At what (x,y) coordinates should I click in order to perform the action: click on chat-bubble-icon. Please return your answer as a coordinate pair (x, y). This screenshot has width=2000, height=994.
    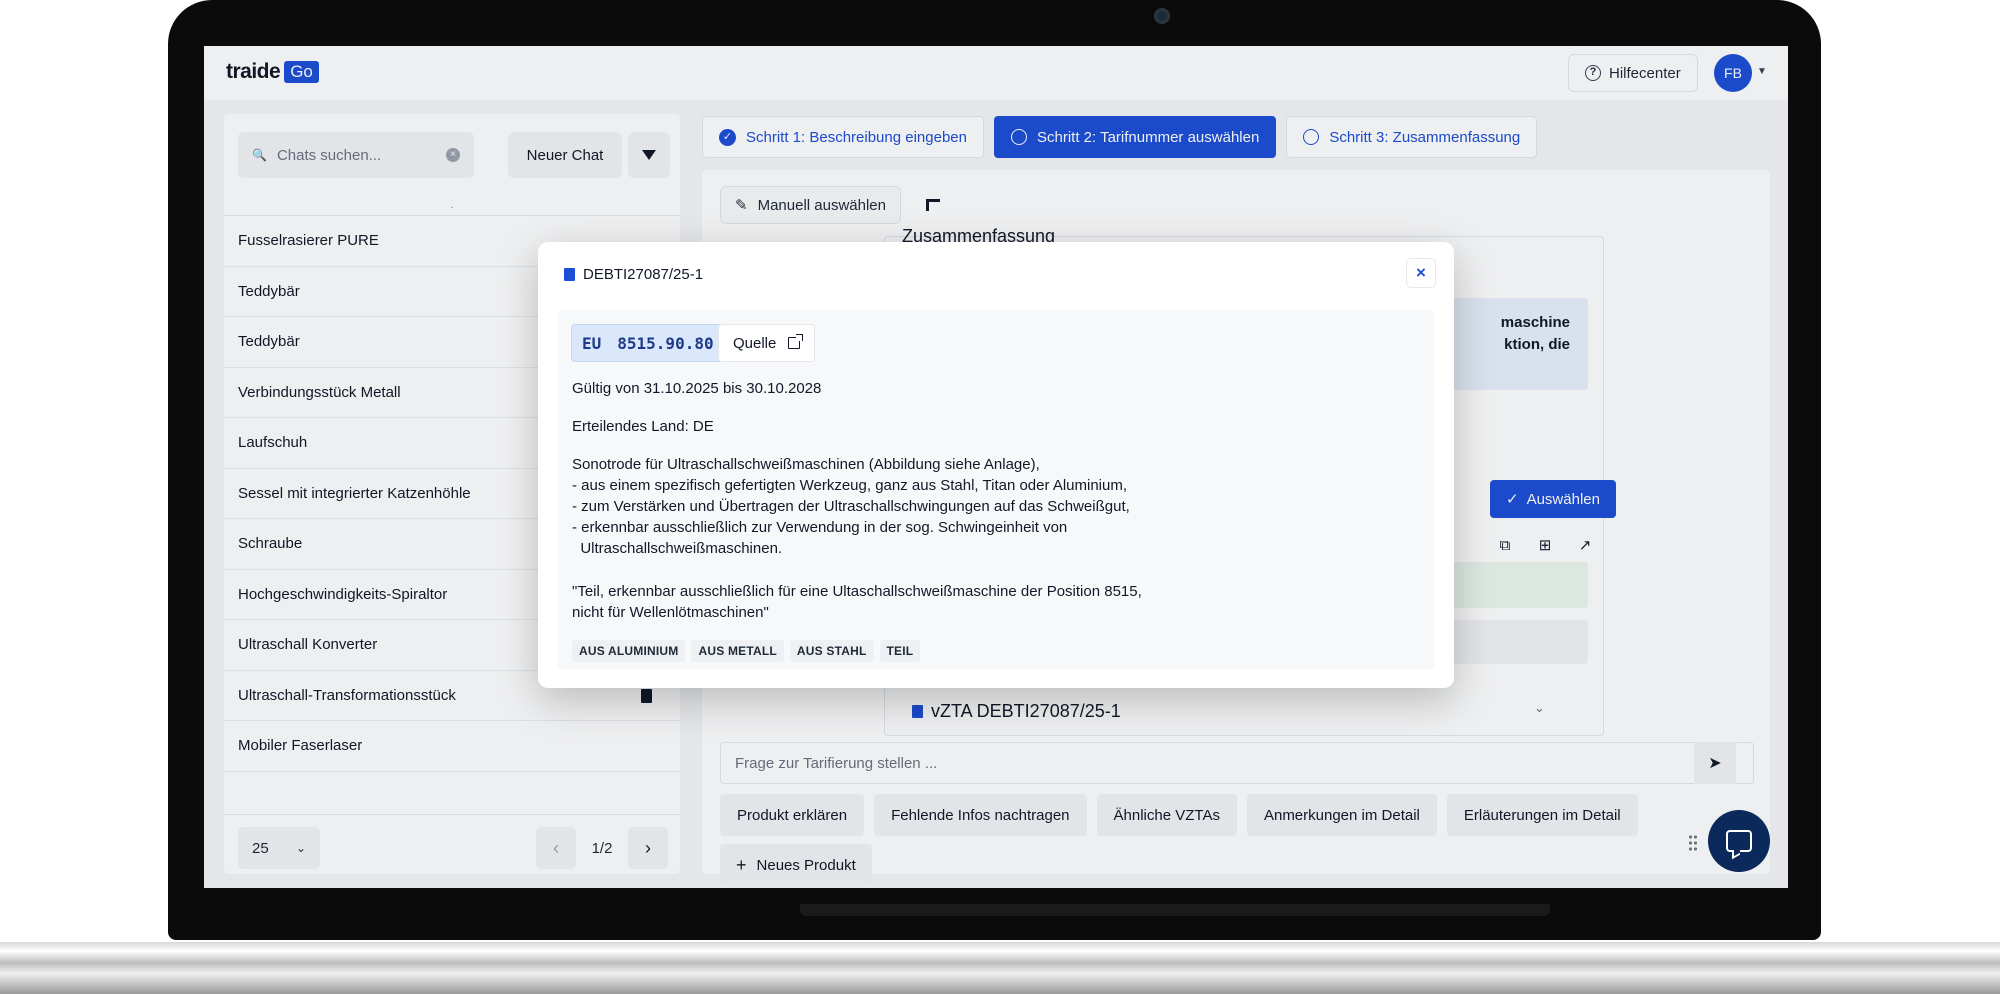
    Looking at the image, I should click on (1739, 841).